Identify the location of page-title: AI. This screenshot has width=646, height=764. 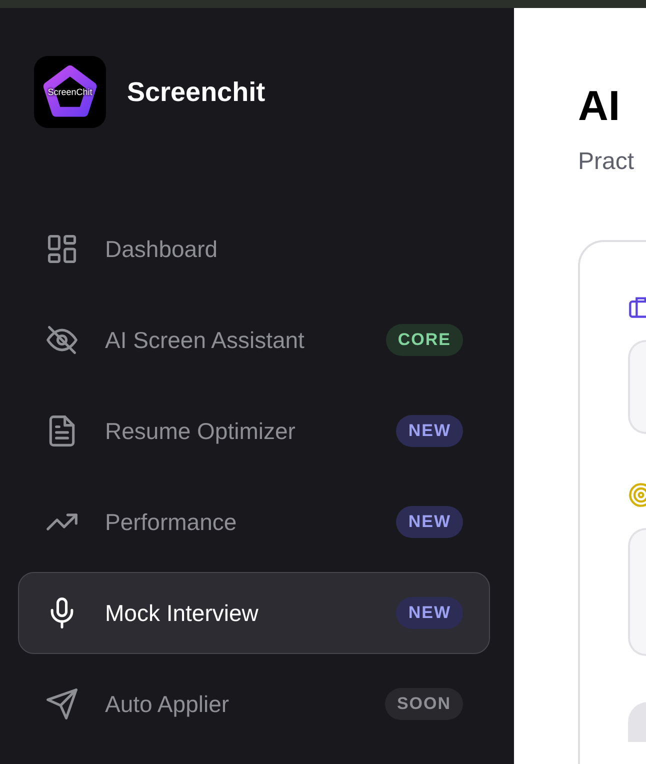
(599, 106).